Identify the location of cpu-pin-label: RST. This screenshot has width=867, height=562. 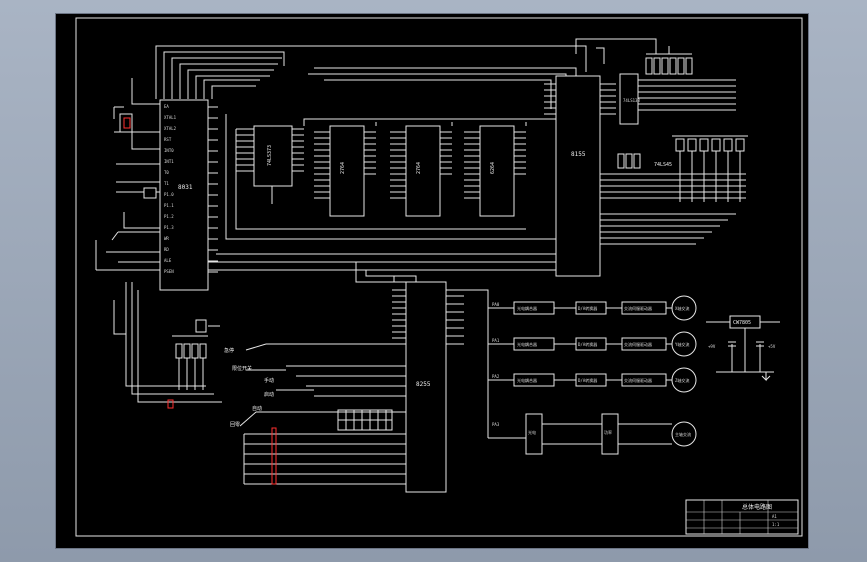
(168, 139).